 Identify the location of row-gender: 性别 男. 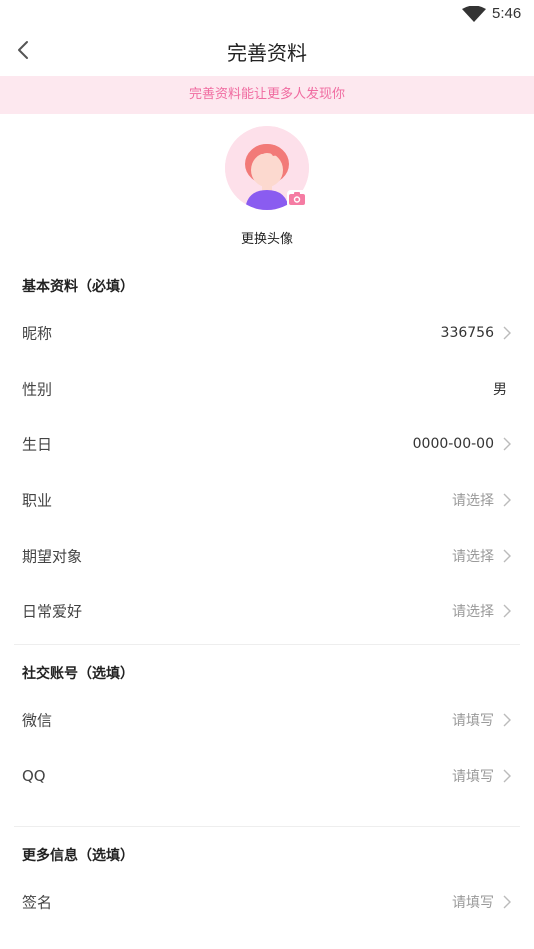
(267, 389).